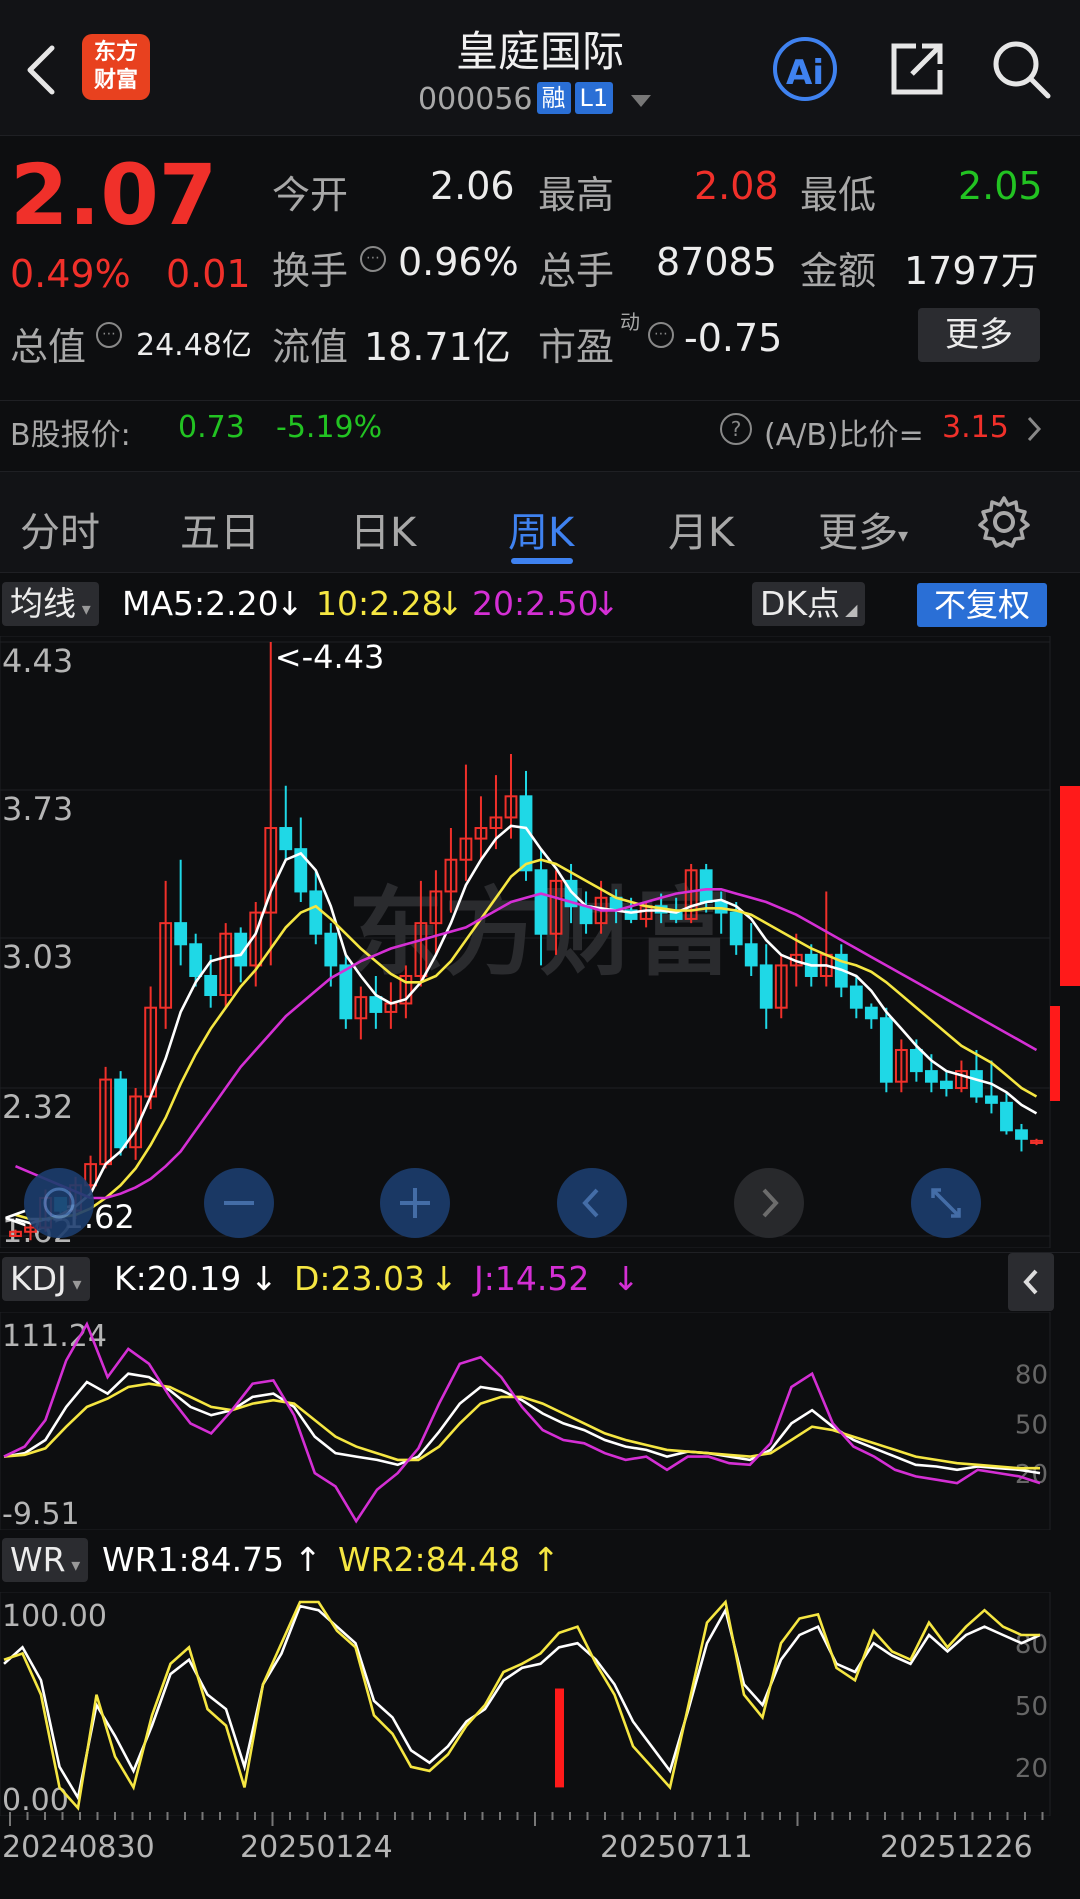  Describe the element at coordinates (330, 657) in the screenshot. I see `max-price-marker: <-4.43` at that location.